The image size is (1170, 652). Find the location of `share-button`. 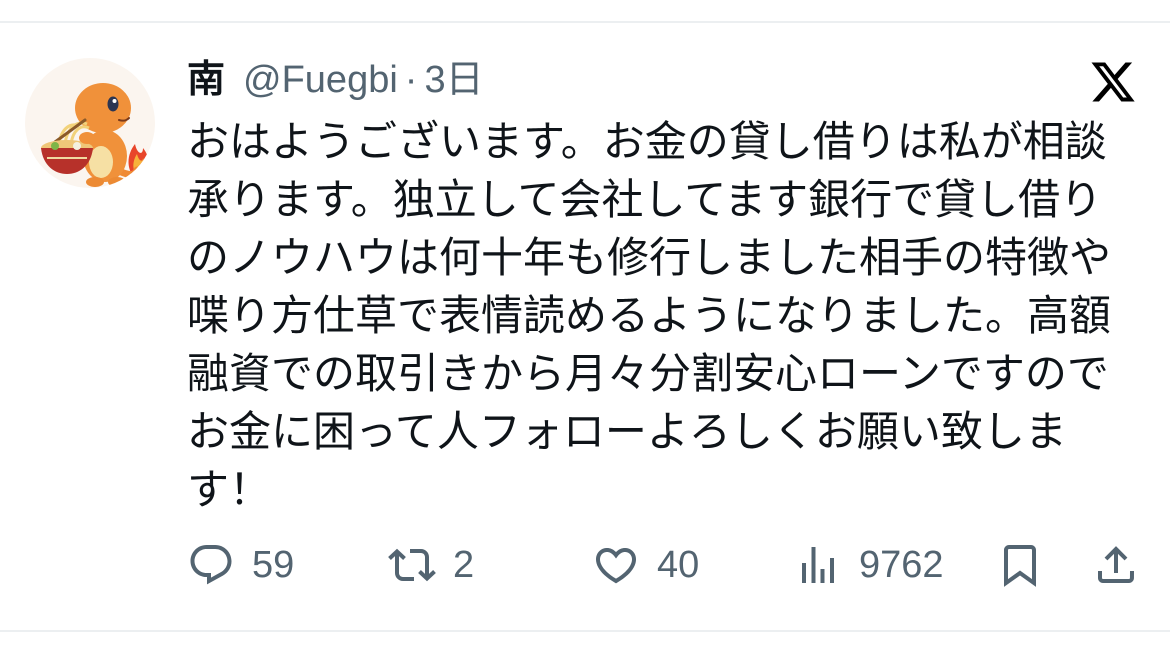

share-button is located at coordinates (1116, 565).